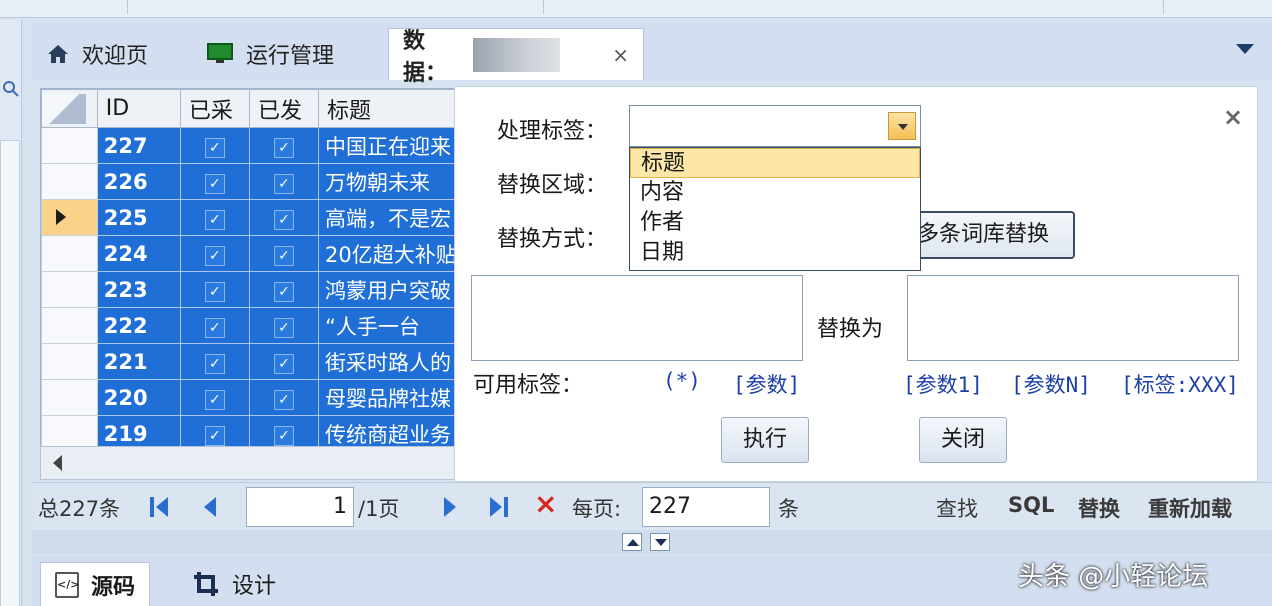  I want to click on tab-label: 源码, so click(113, 587).